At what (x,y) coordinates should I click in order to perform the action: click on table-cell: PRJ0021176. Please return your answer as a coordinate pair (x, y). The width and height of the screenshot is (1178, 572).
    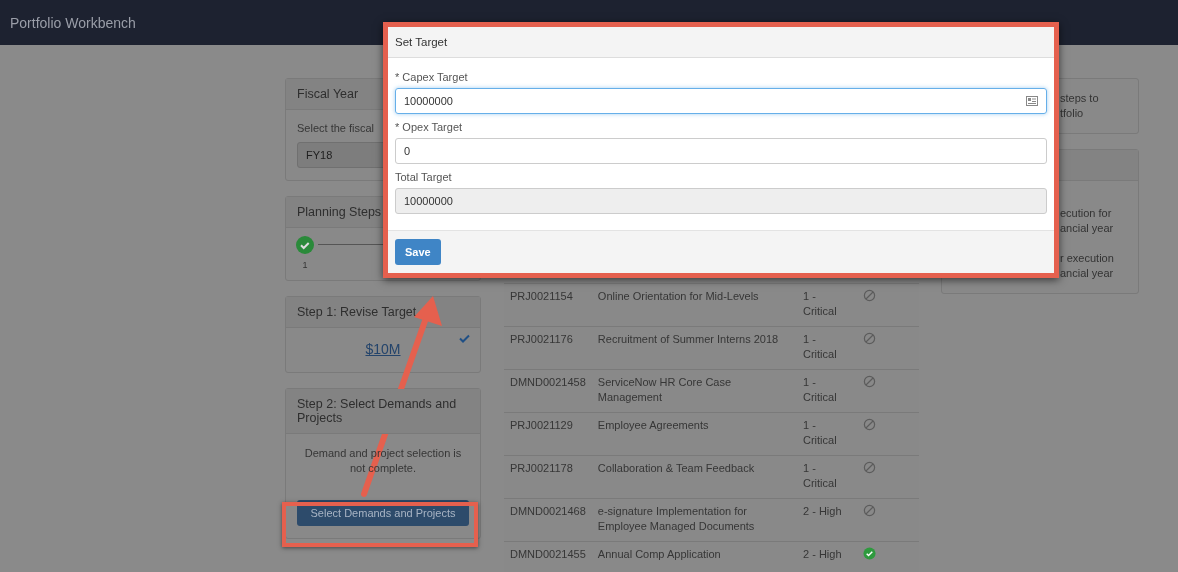
    Looking at the image, I should click on (548, 348).